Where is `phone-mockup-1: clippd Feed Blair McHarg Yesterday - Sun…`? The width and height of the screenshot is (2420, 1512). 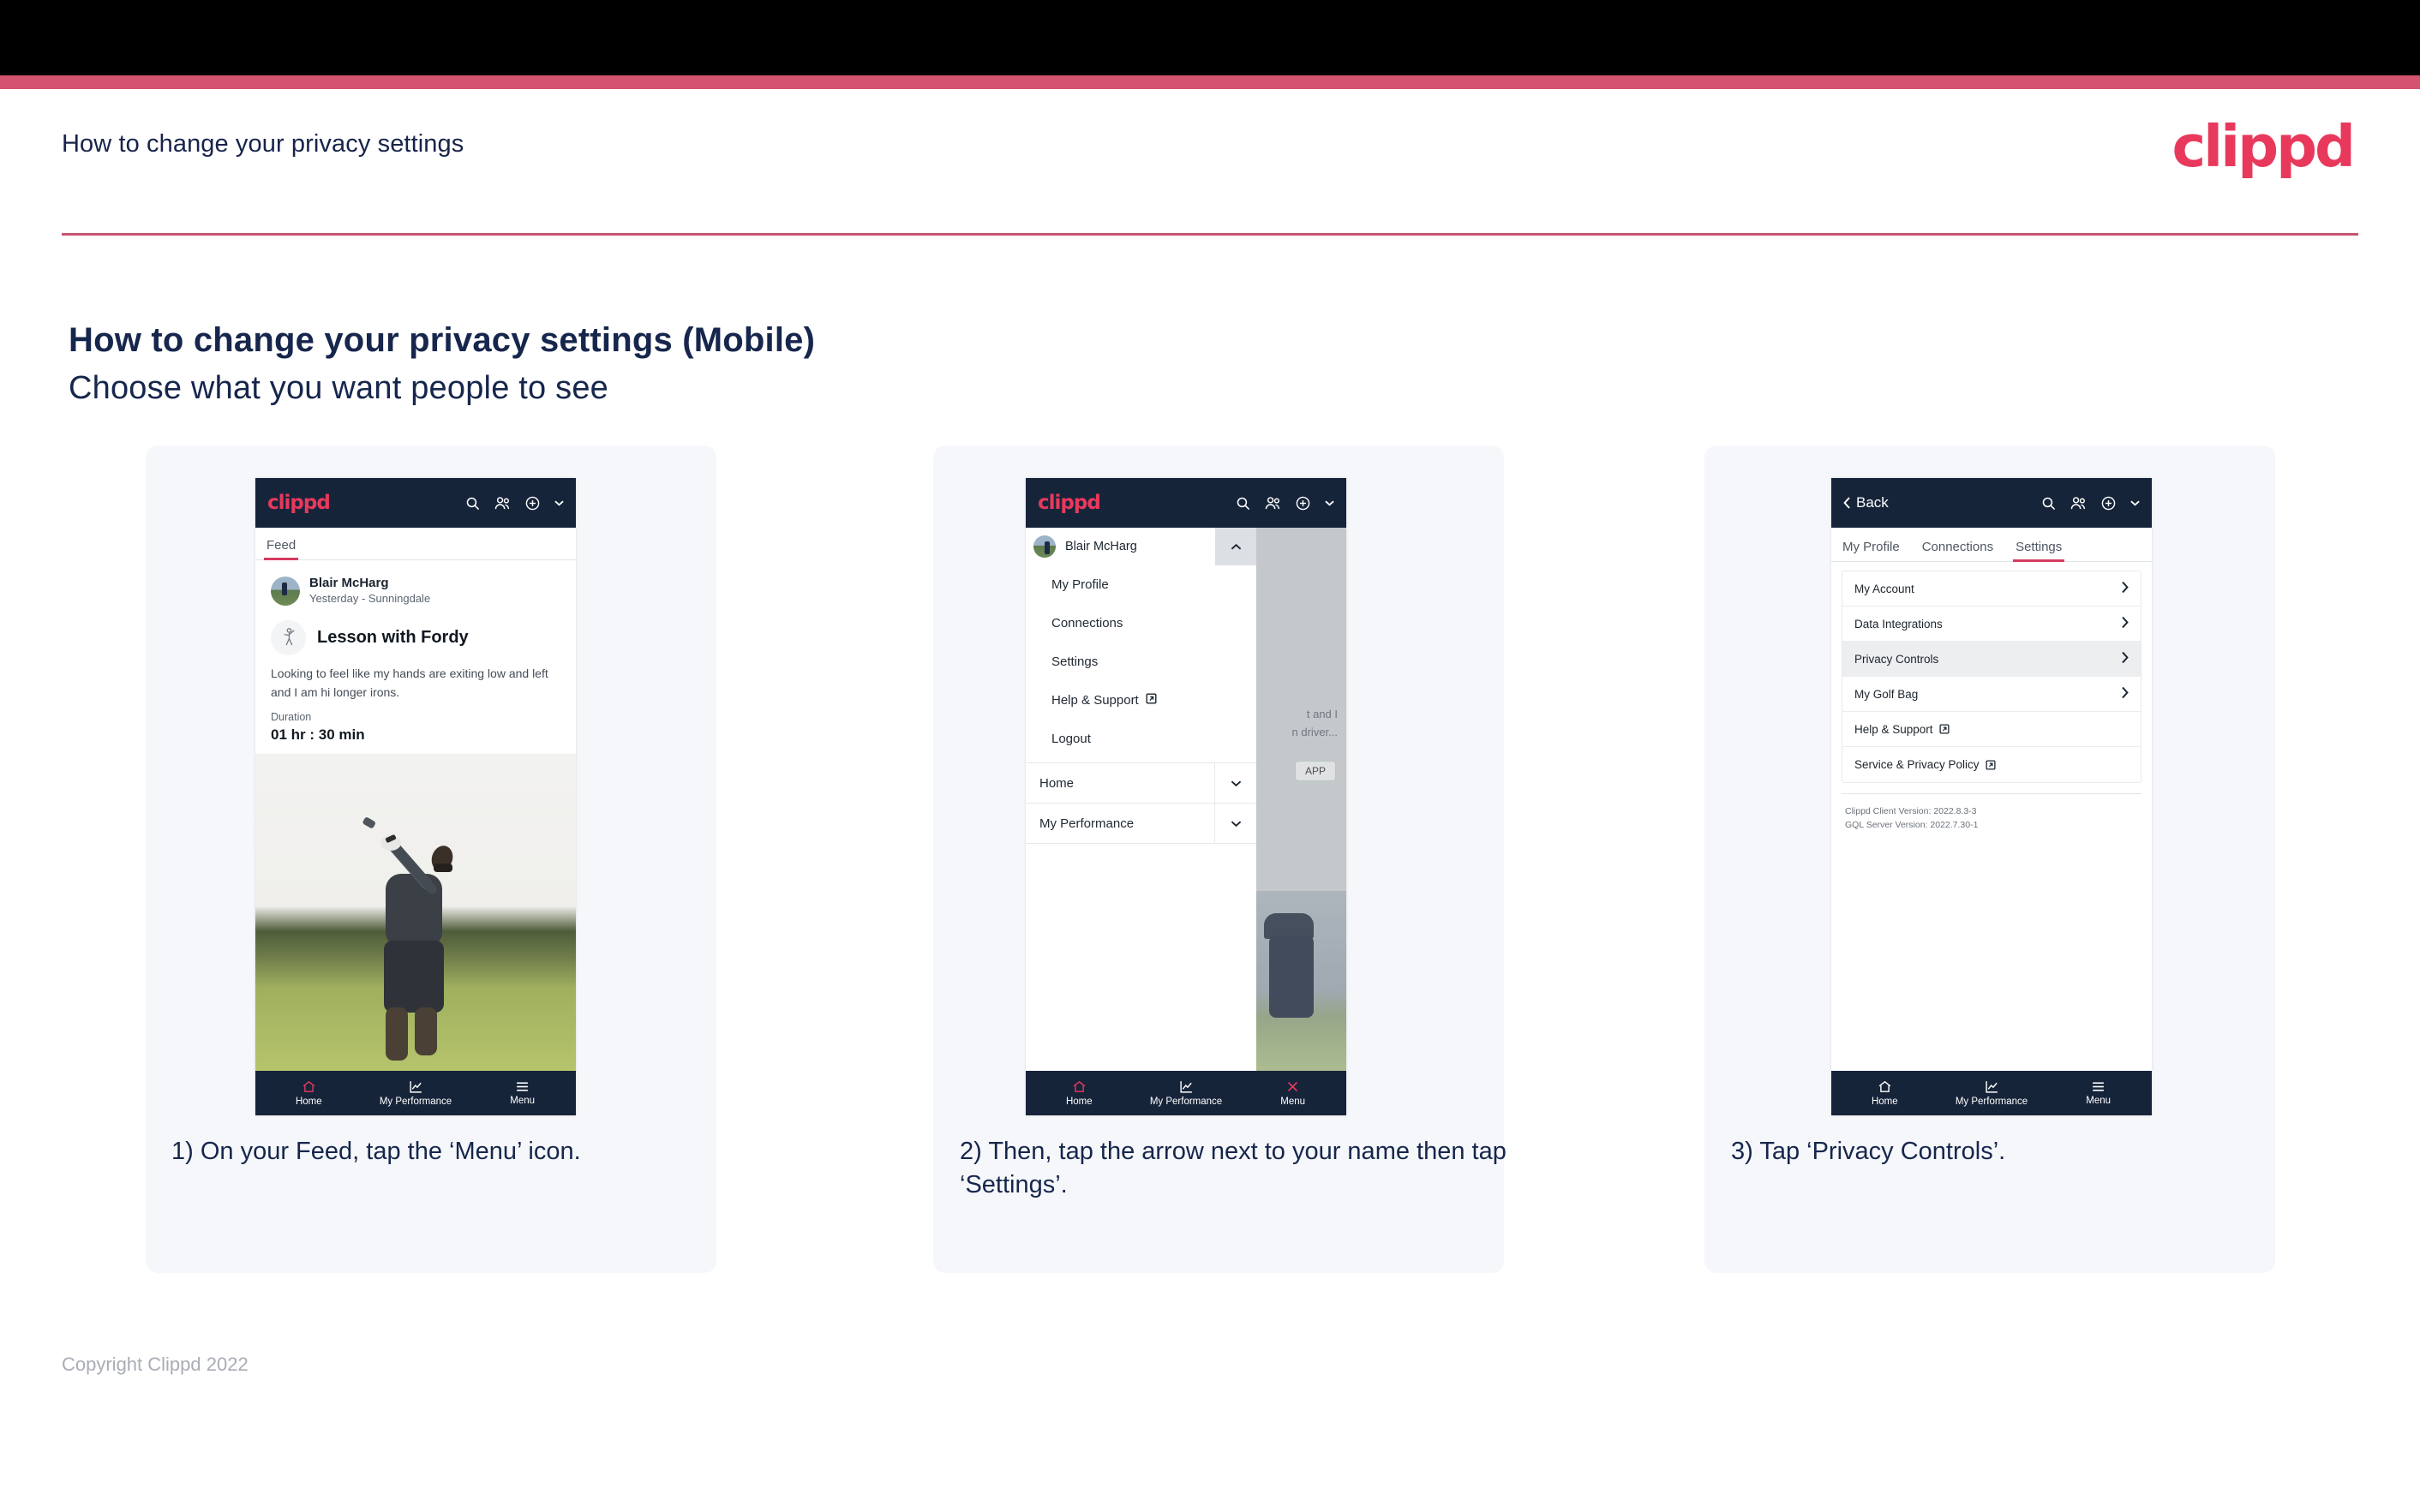 phone-mockup-1: clippd Feed Blair McHarg Yesterday - Sun… is located at coordinates (415, 796).